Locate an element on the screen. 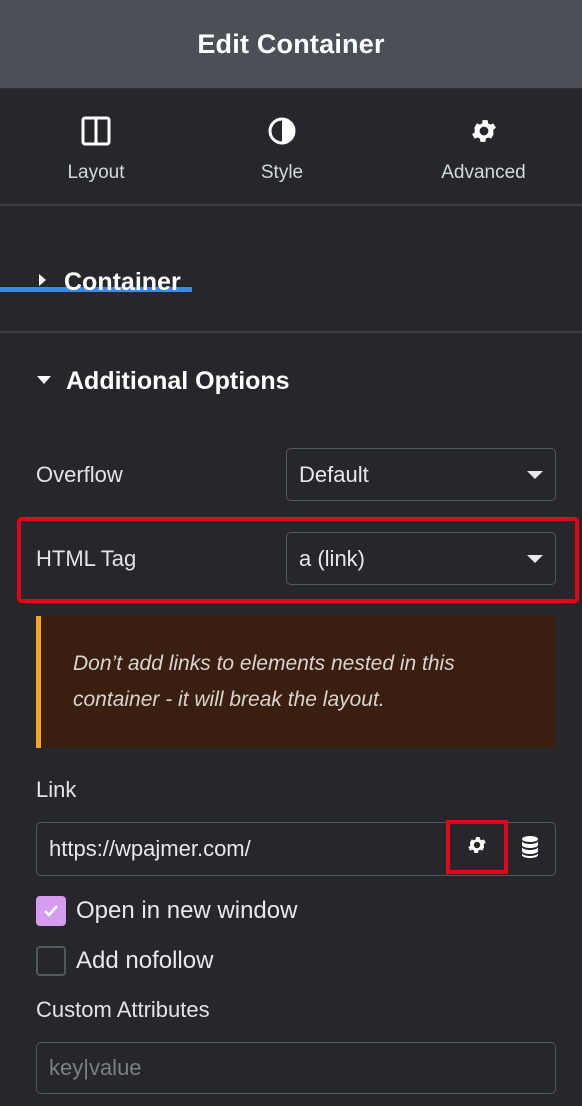  dynamic-tags-button is located at coordinates (530, 849).